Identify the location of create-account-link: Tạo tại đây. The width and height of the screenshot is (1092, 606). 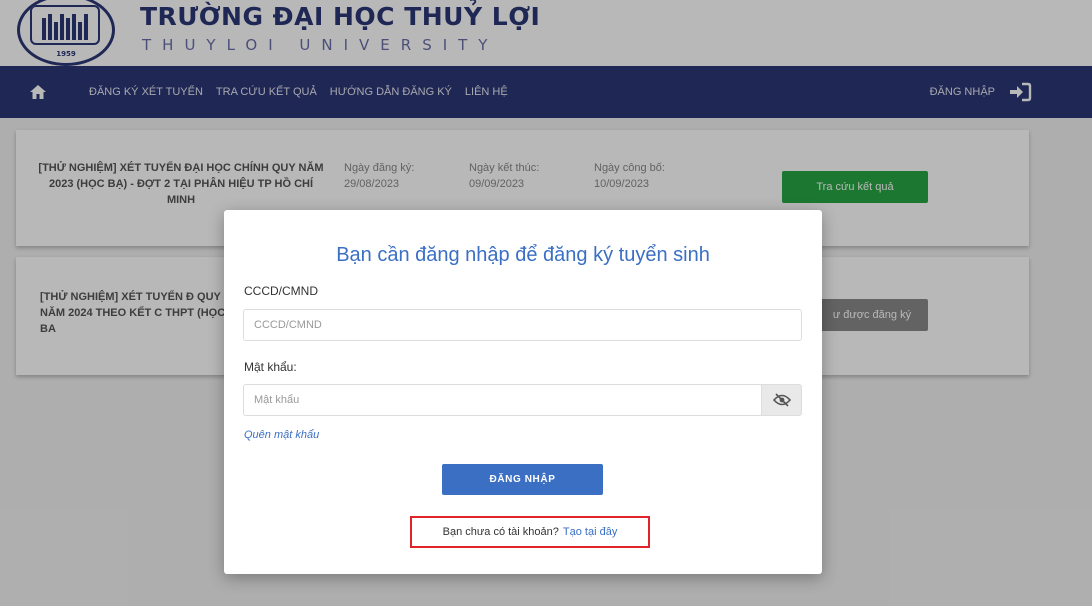
(590, 532).